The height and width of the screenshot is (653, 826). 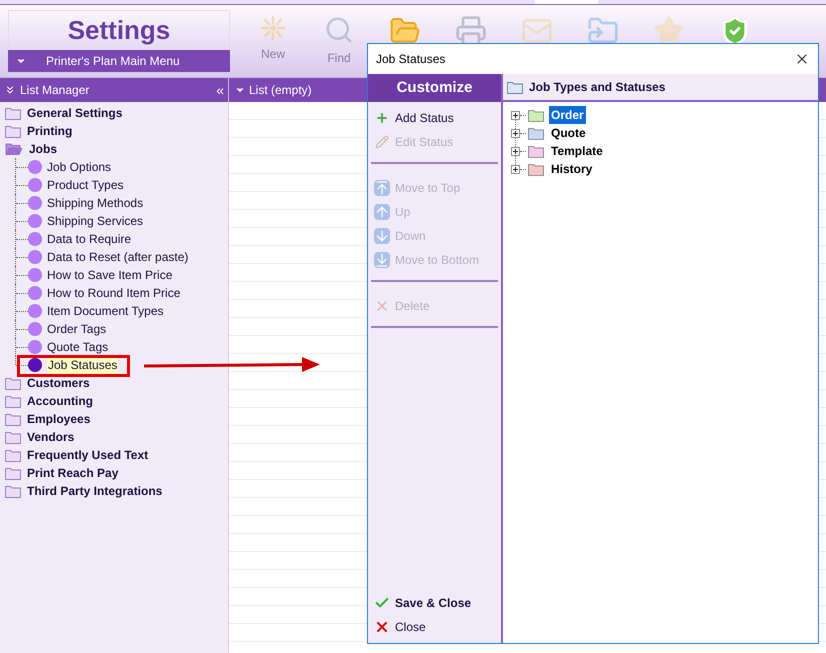 What do you see at coordinates (116, 473) in the screenshot?
I see `tree-folder-item: Print Reach Pay` at bounding box center [116, 473].